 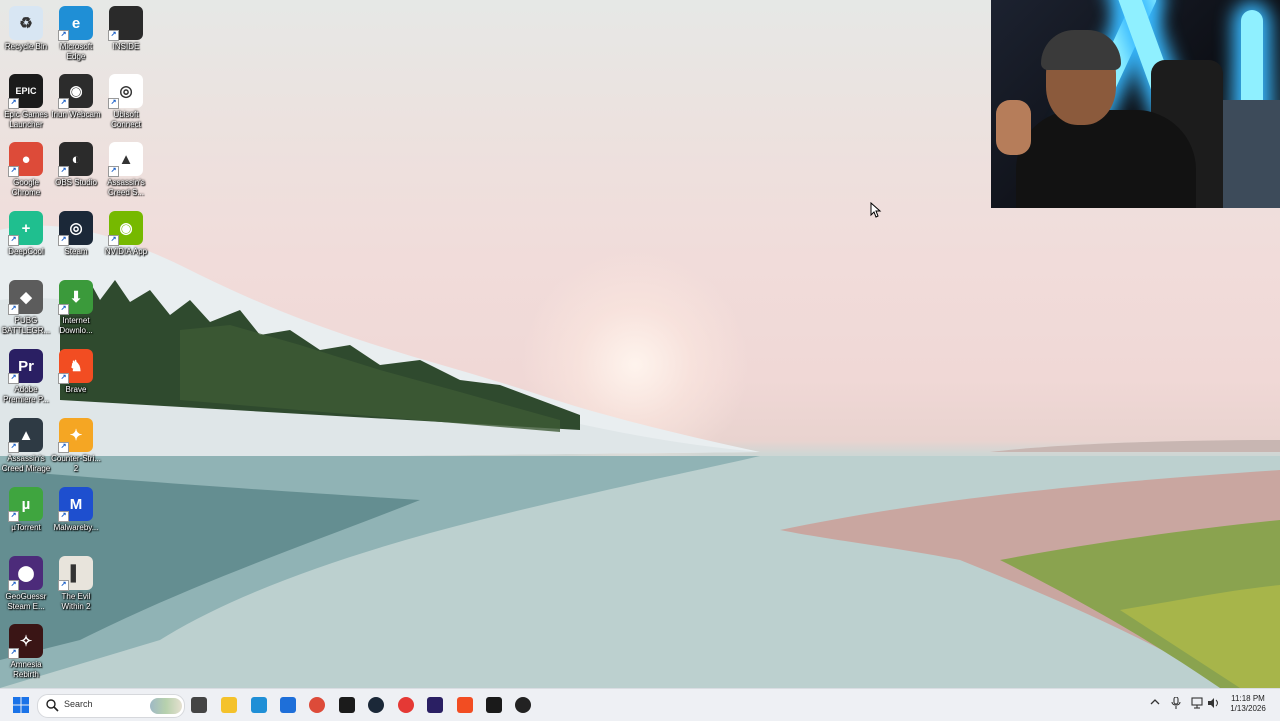 What do you see at coordinates (76, 251) in the screenshot?
I see `desktop-shortcut-label: Steam` at bounding box center [76, 251].